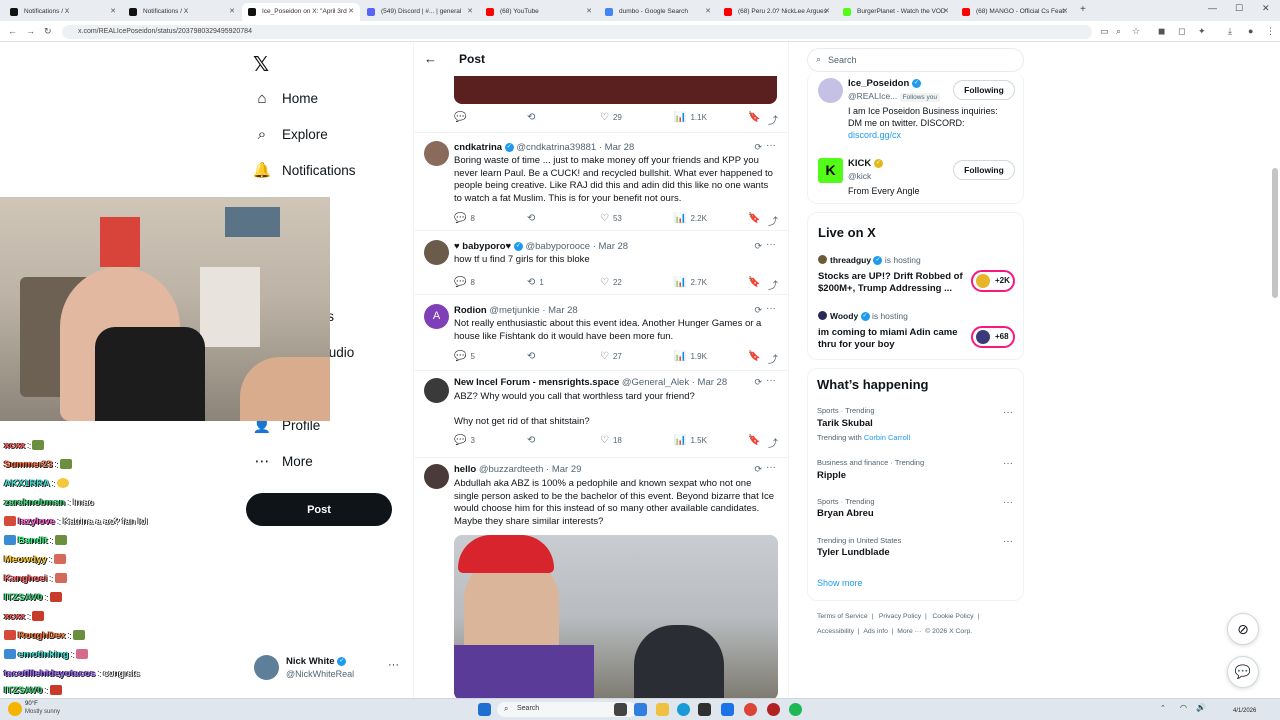  Describe the element at coordinates (1270, 31) in the screenshot. I see `menu-icon: ⋮` at that location.